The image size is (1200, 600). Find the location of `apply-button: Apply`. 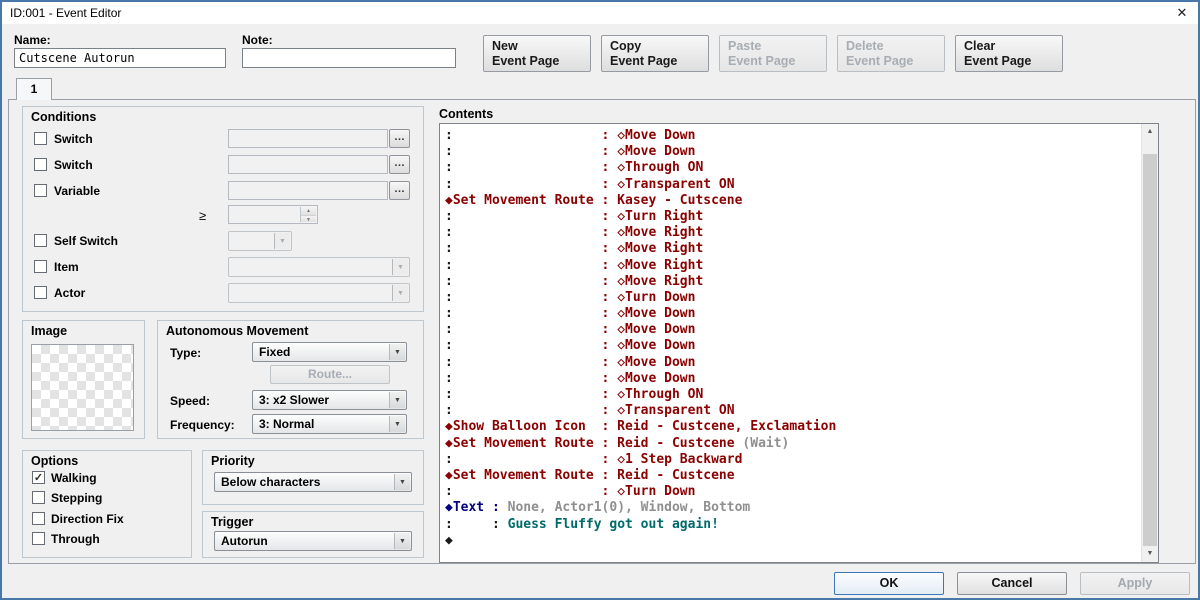

apply-button: Apply is located at coordinates (1135, 583).